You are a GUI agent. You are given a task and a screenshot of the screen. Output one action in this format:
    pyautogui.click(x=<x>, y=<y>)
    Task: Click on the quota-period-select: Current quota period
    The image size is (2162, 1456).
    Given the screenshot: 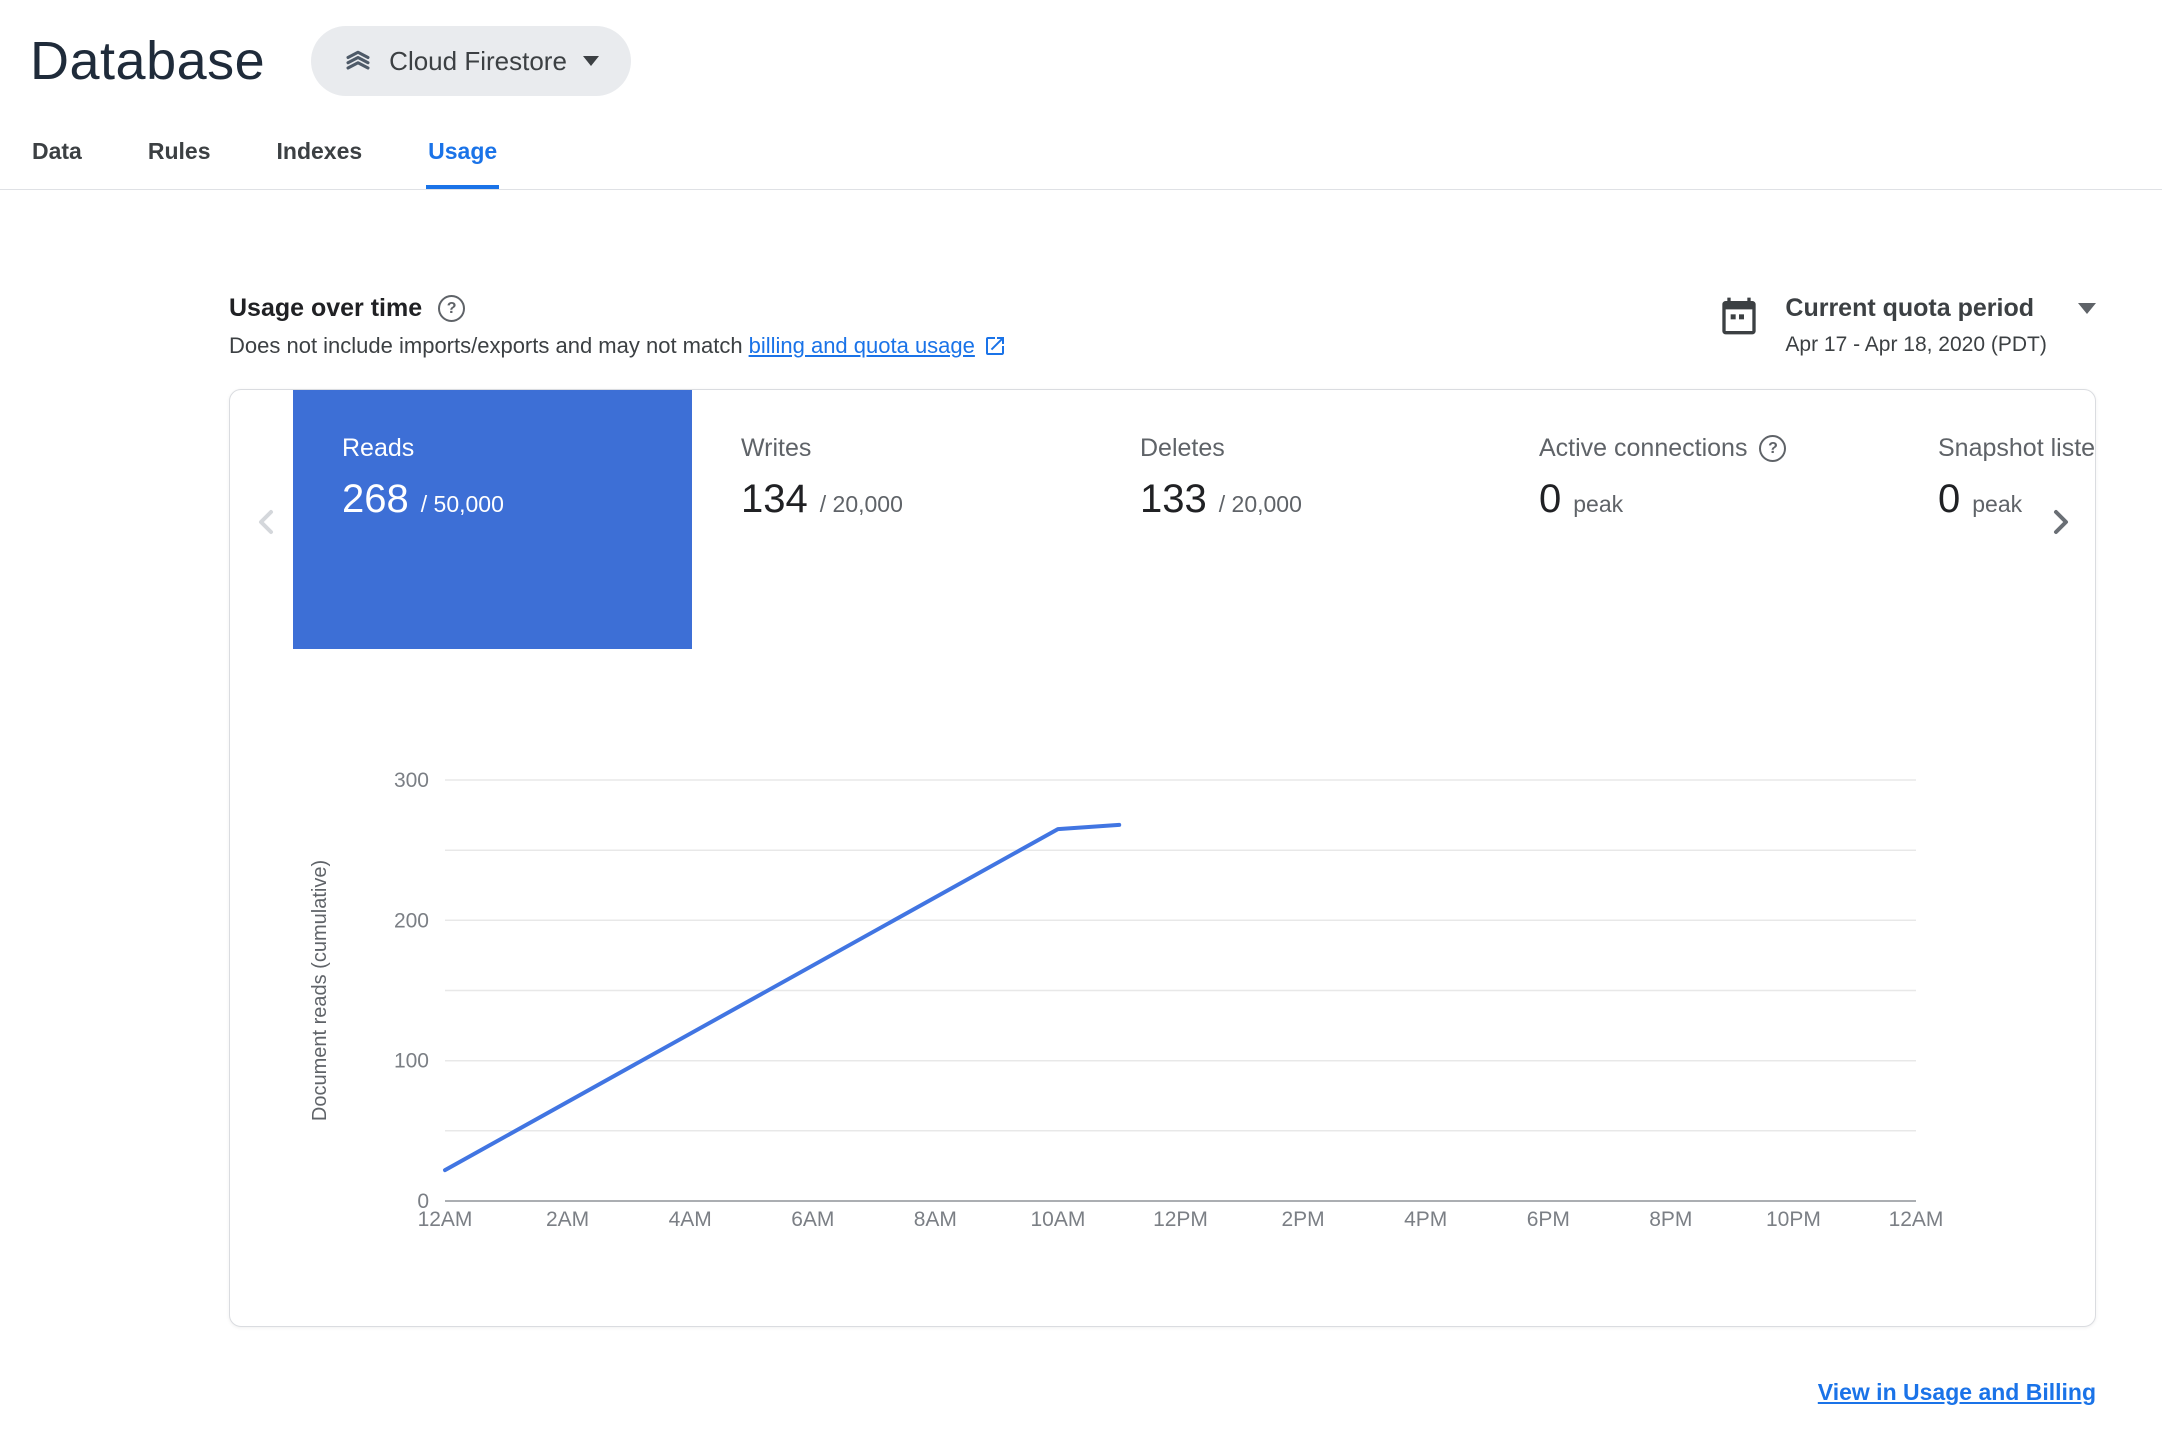 What is the action you would take?
    pyautogui.click(x=1940, y=308)
    